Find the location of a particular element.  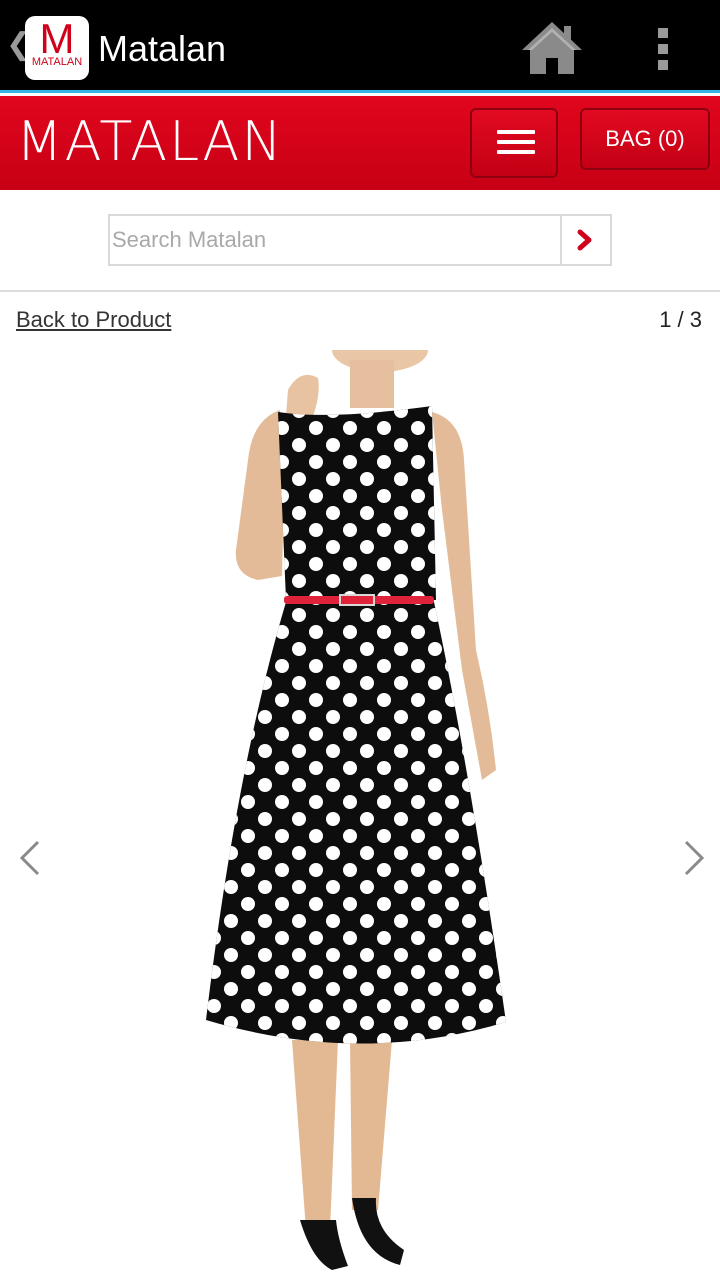

search-submit-button is located at coordinates (585, 240).